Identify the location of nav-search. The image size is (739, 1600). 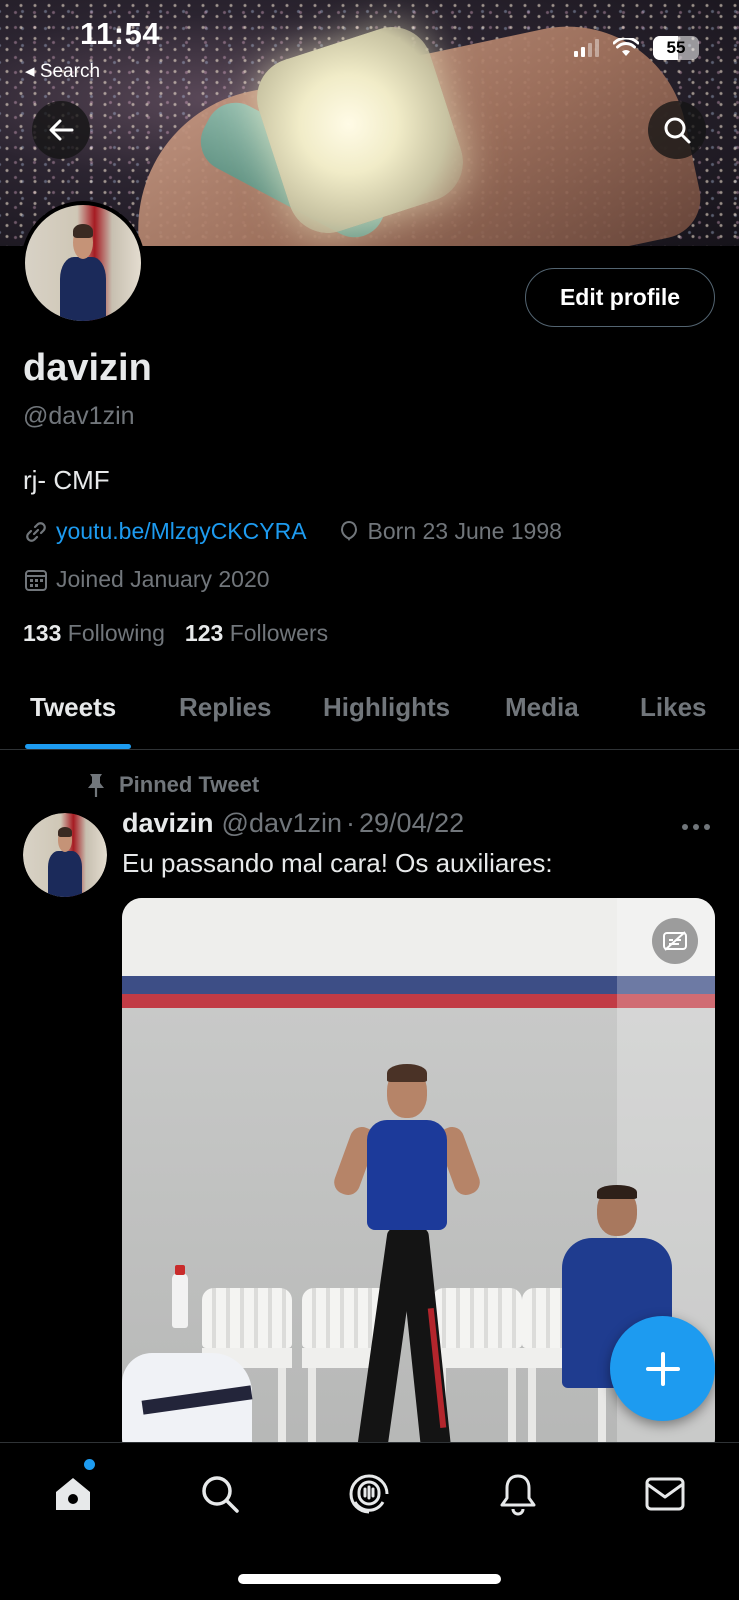
(220, 1494).